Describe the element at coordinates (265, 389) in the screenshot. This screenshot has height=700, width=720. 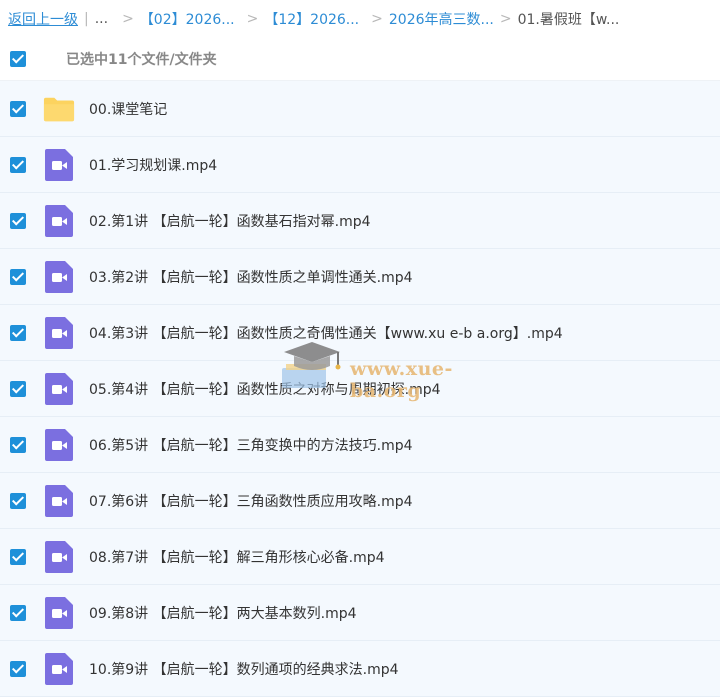
I see `file-name: 05.第4讲 【启航一轮】函数性质之对称与周期初探.mp4` at that location.